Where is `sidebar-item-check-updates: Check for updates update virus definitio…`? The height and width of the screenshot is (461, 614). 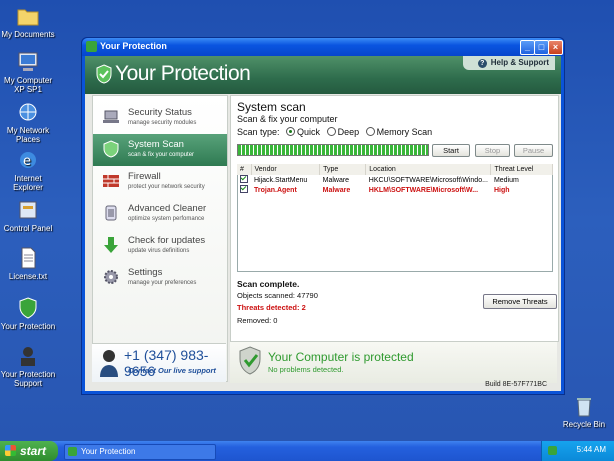 sidebar-item-check-updates: Check for updates update virus definitio… is located at coordinates (160, 246).